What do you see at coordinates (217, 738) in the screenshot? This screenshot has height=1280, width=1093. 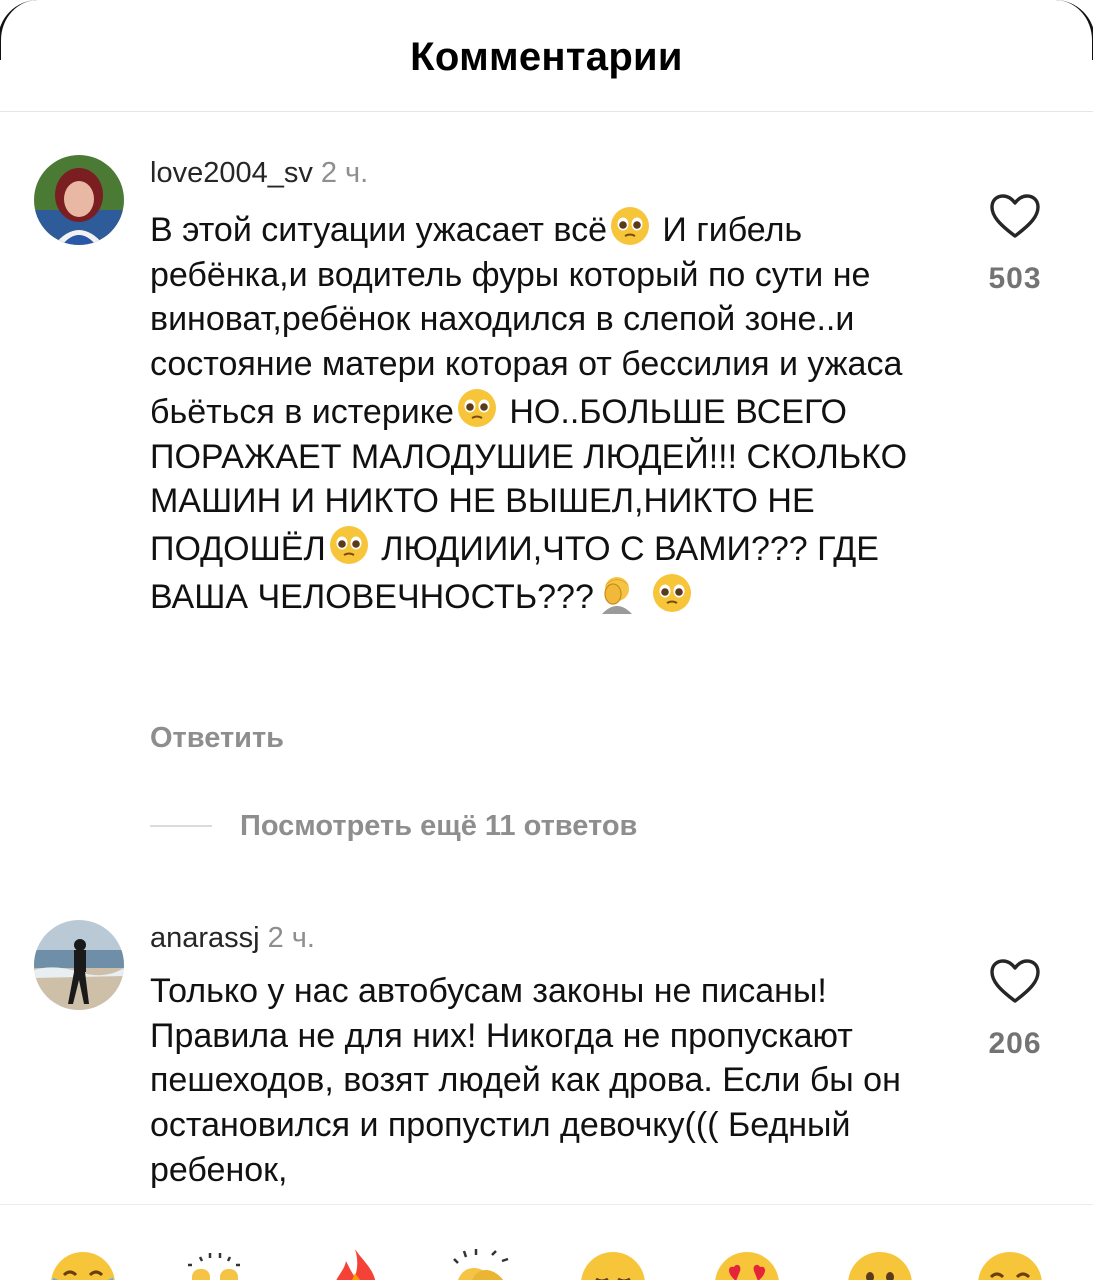 I see `reply-button: Ответить` at bounding box center [217, 738].